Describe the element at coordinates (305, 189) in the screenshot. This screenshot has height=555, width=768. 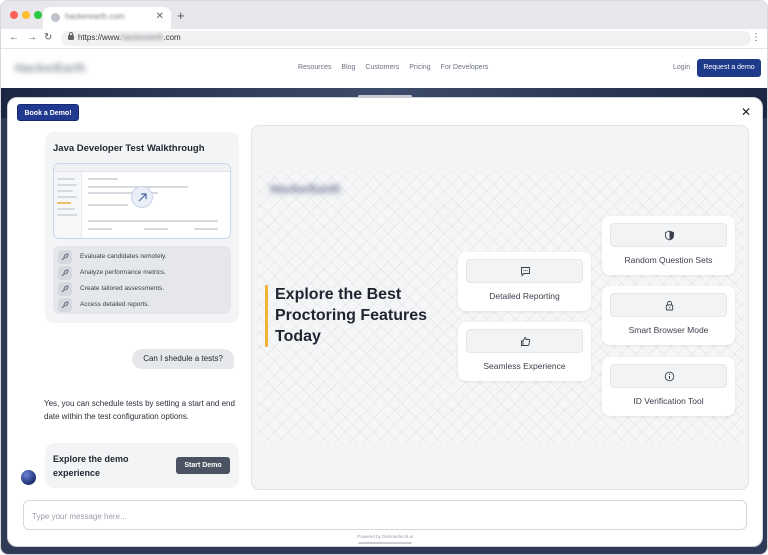
I see `slide-logo: HackerEarth` at that location.